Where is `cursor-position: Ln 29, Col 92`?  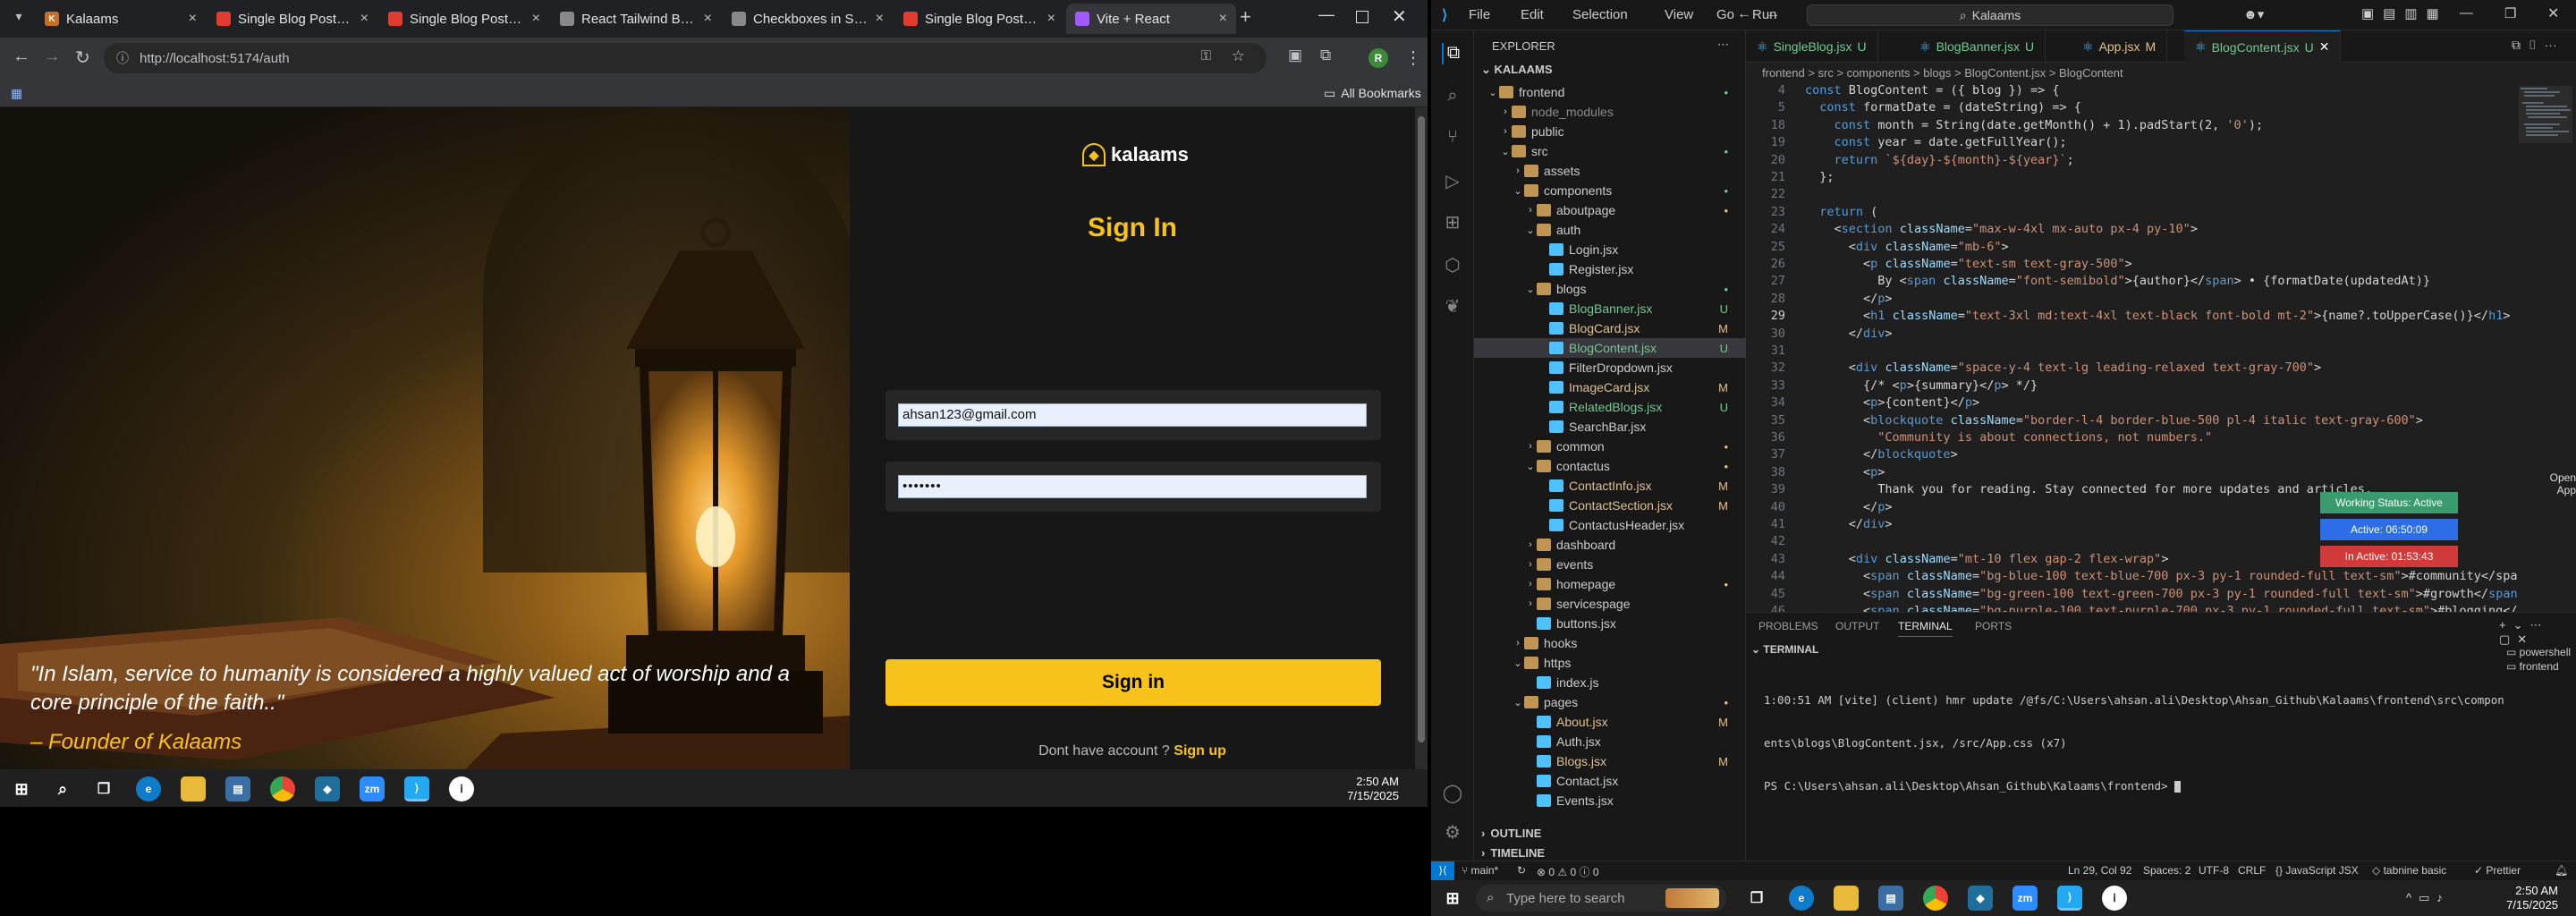
cursor-position: Ln 29, Col 92 is located at coordinates (2099, 870).